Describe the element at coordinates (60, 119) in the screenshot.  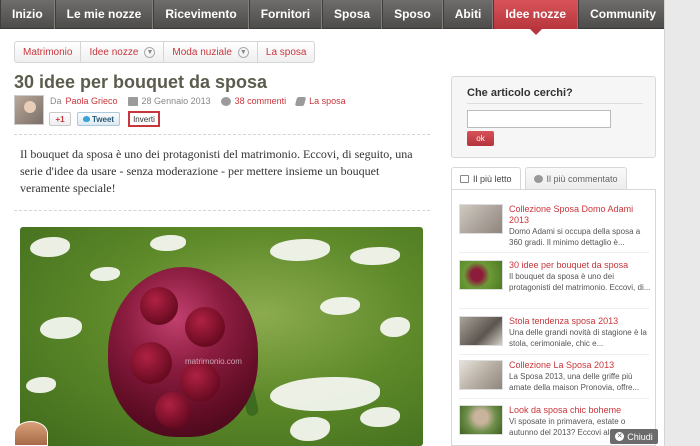
I see `google-plus-button: +1` at that location.